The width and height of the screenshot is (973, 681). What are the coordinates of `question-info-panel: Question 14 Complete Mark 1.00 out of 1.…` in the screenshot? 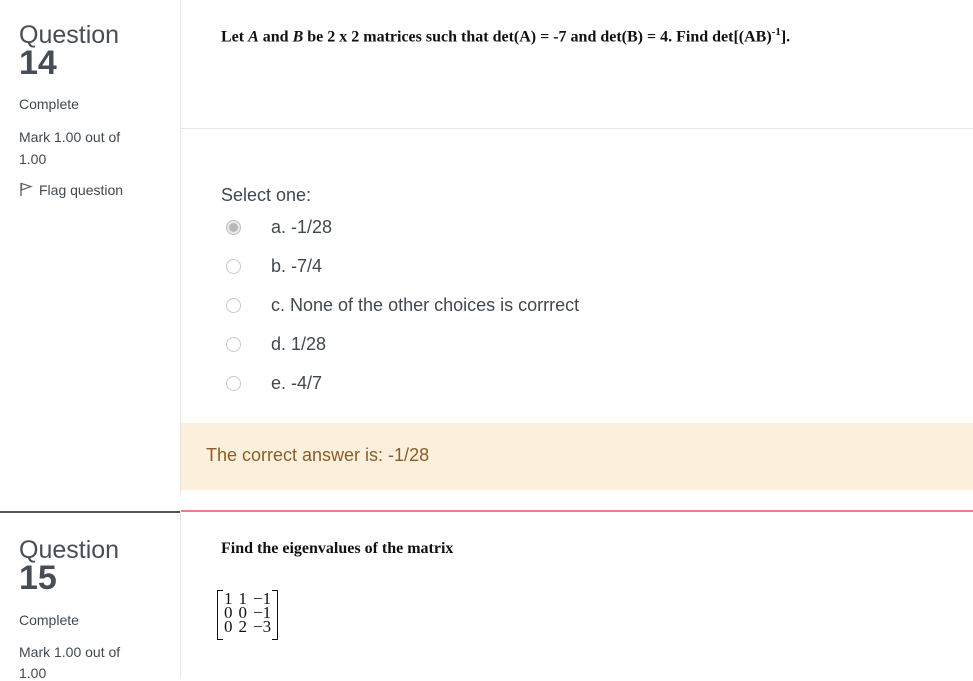 It's located at (90, 247).